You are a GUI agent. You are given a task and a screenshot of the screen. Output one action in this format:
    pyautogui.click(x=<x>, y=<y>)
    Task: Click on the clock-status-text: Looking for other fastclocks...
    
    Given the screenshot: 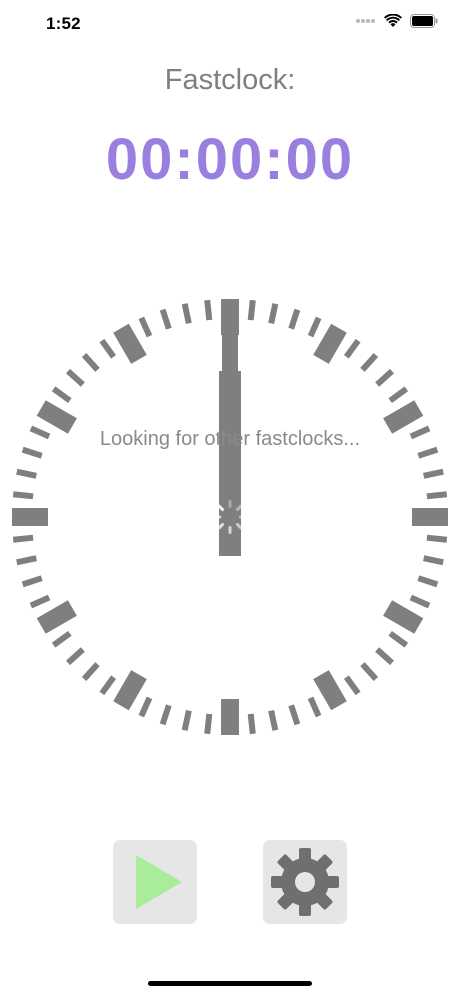 What is the action you would take?
    pyautogui.click(x=230, y=439)
    